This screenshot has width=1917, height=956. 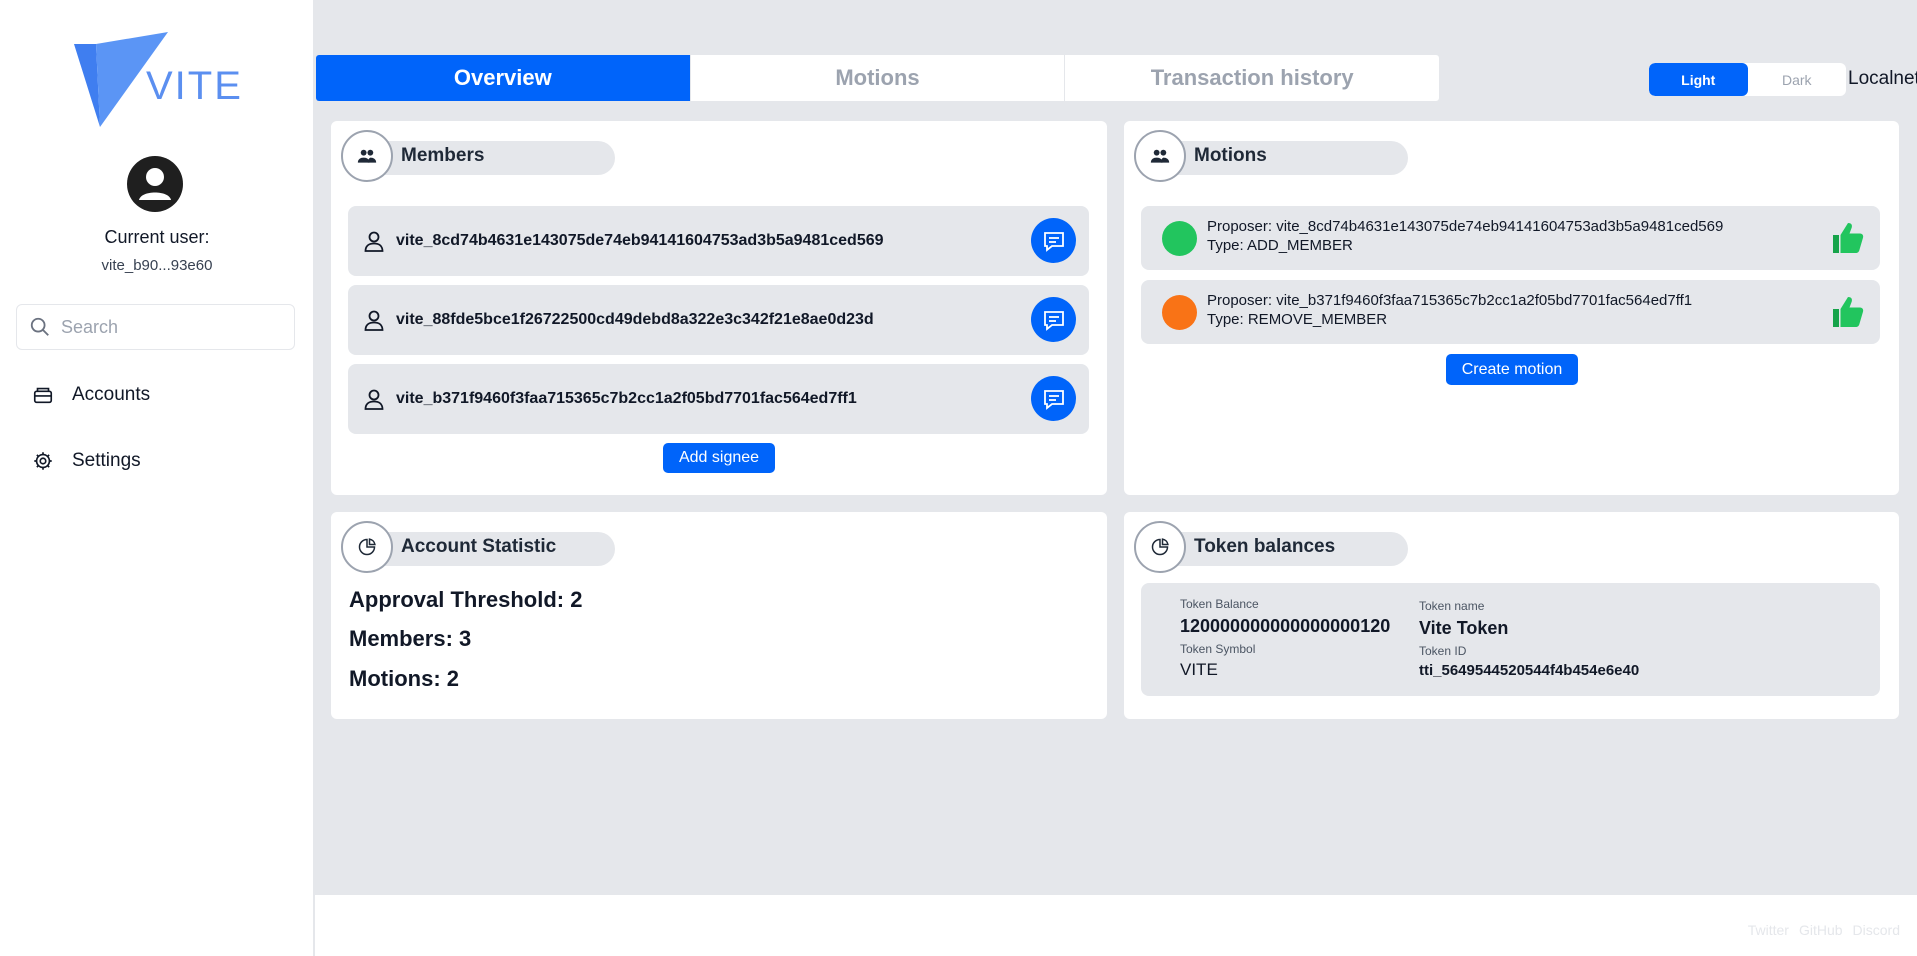 What do you see at coordinates (1797, 79) in the screenshot?
I see `theme-dark-button: Dark` at bounding box center [1797, 79].